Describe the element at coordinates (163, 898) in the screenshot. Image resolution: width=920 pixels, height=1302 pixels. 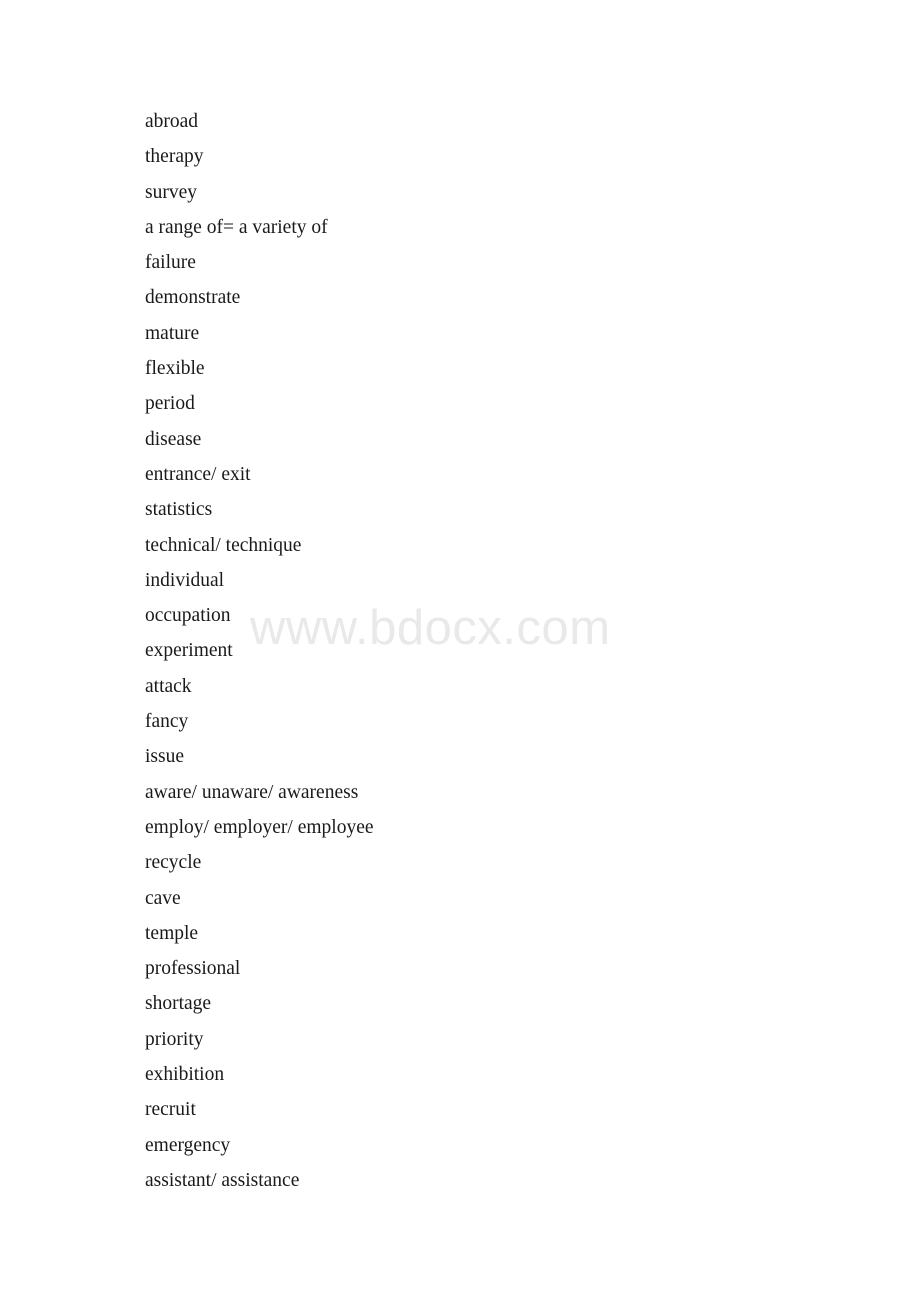
I see `vocabulary-line: cave` at that location.